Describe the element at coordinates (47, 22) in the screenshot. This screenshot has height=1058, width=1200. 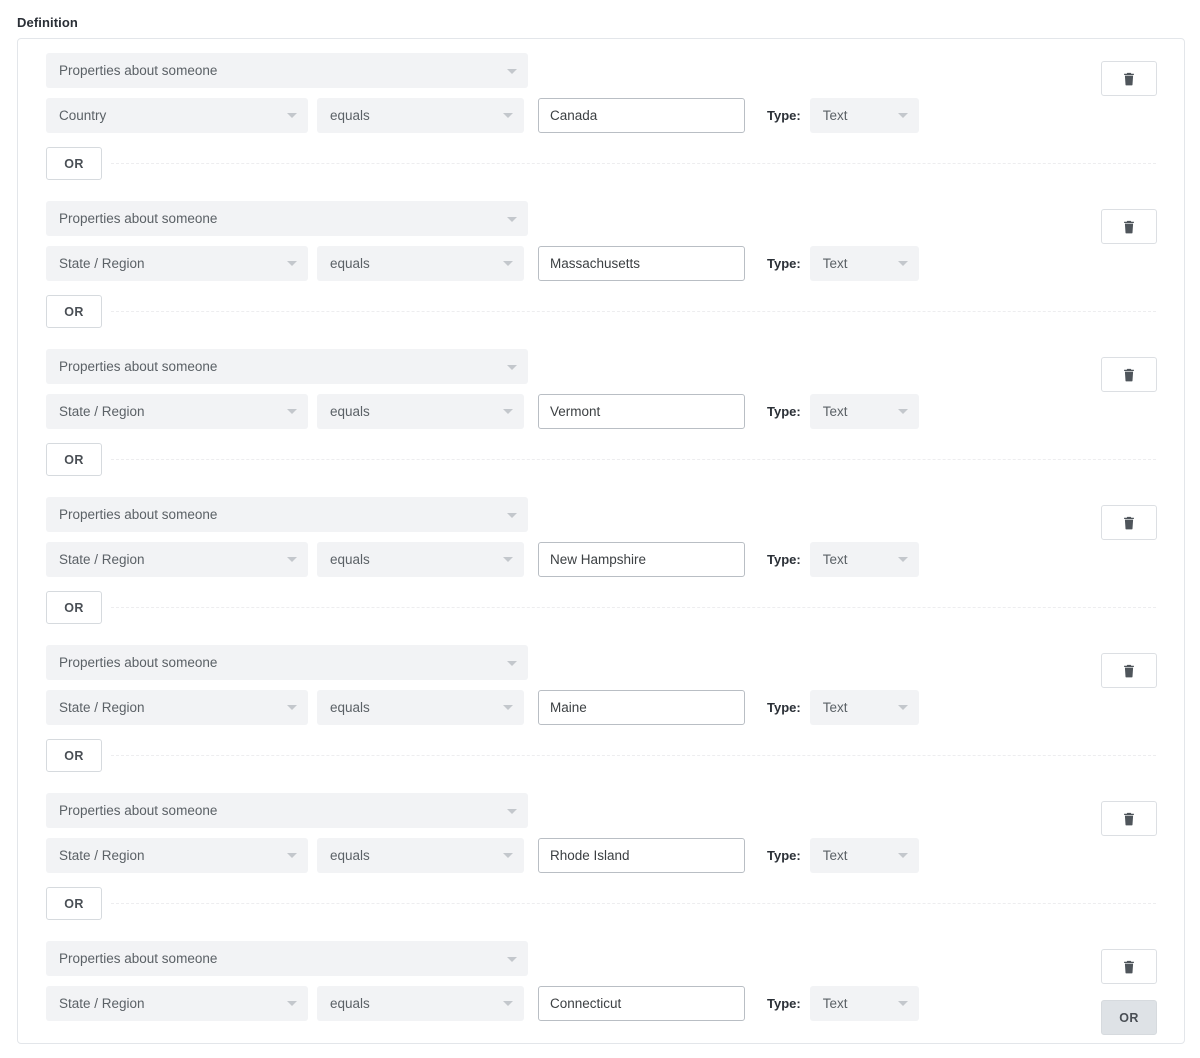
I see `page-title: Definition` at that location.